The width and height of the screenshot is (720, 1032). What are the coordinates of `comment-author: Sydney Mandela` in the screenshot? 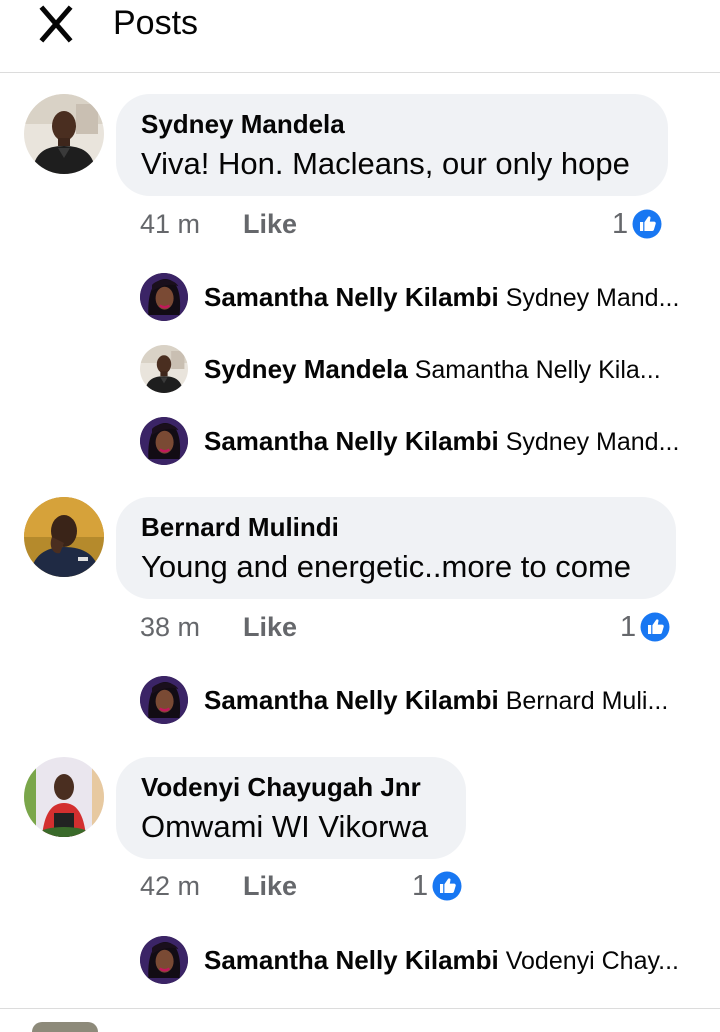 It's located at (243, 124).